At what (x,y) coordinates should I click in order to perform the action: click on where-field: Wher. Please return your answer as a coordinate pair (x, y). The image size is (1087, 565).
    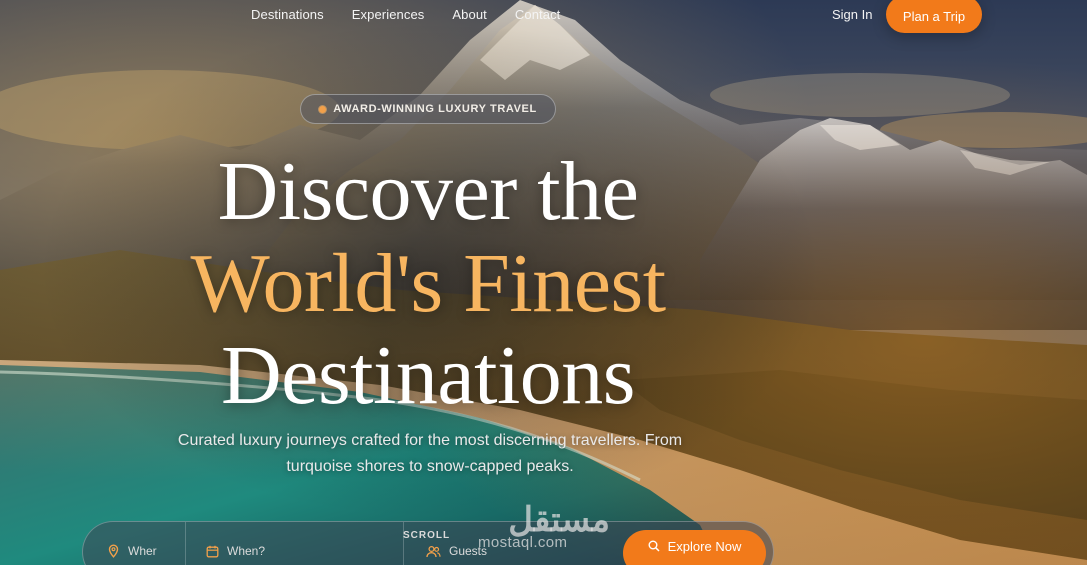
    Looking at the image, I should click on (133, 543).